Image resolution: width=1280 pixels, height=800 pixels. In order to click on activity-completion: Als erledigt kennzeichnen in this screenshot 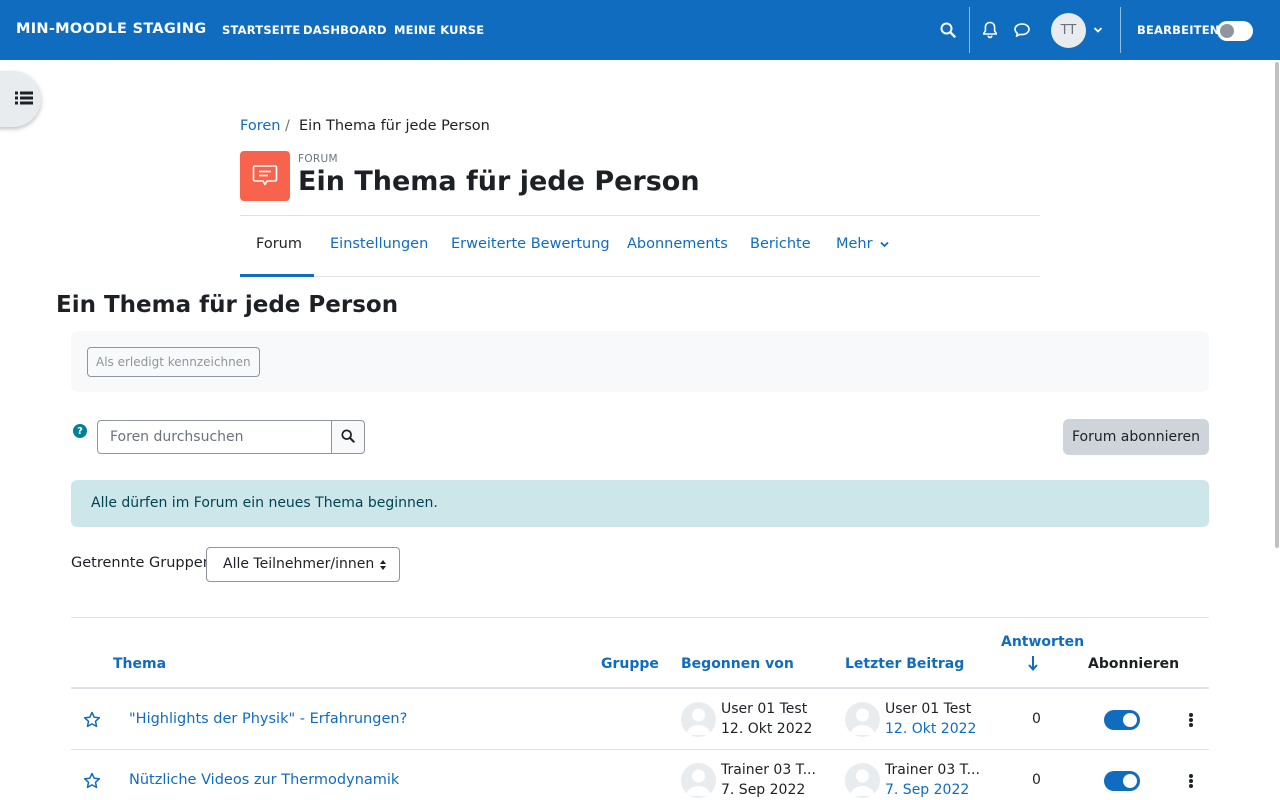, I will do `click(640, 361)`.